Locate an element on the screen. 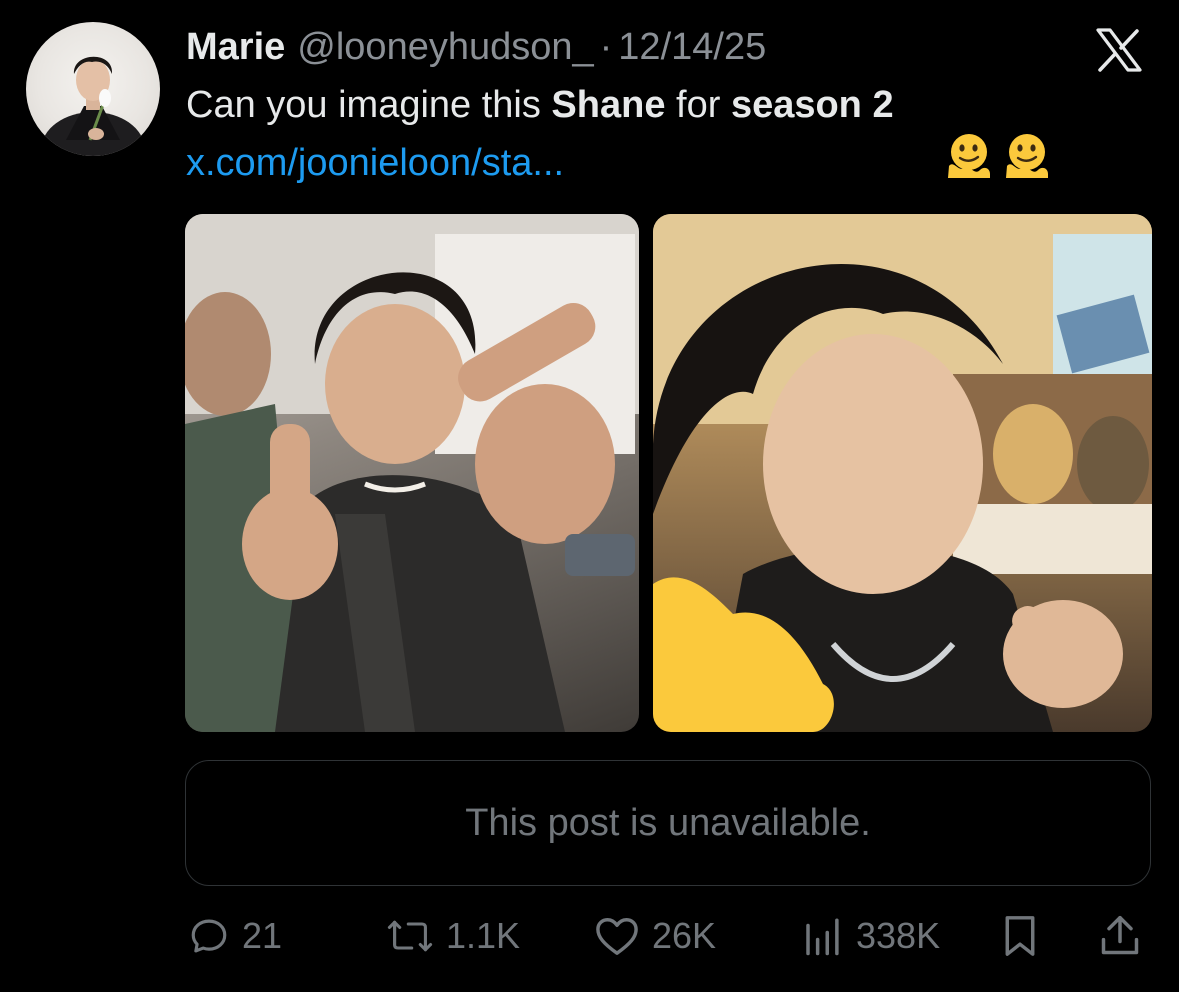  reply-icon is located at coordinates (209, 936).